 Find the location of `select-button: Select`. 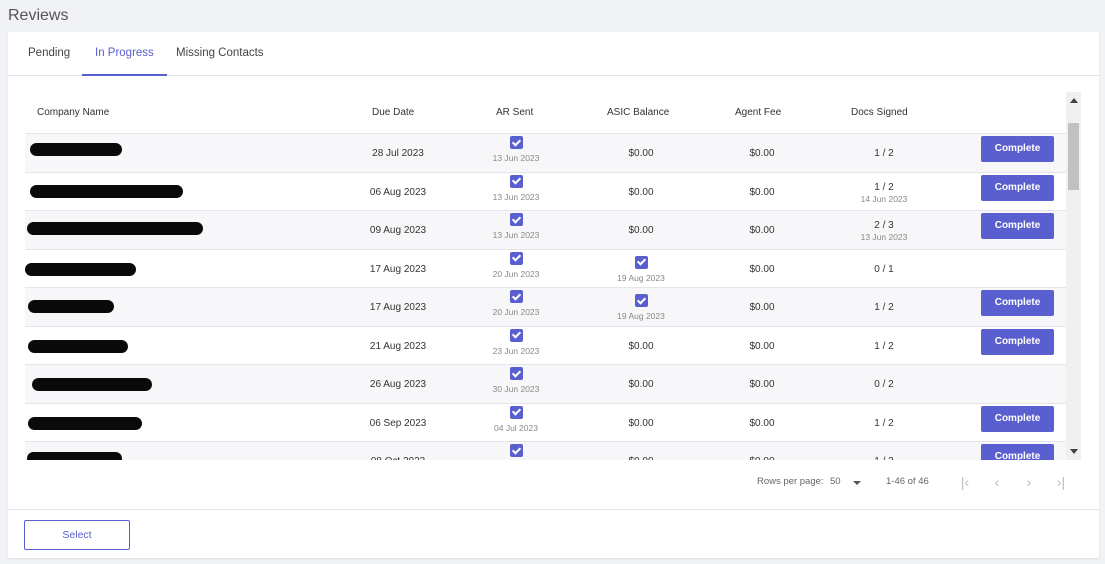

select-button: Select is located at coordinates (77, 535).